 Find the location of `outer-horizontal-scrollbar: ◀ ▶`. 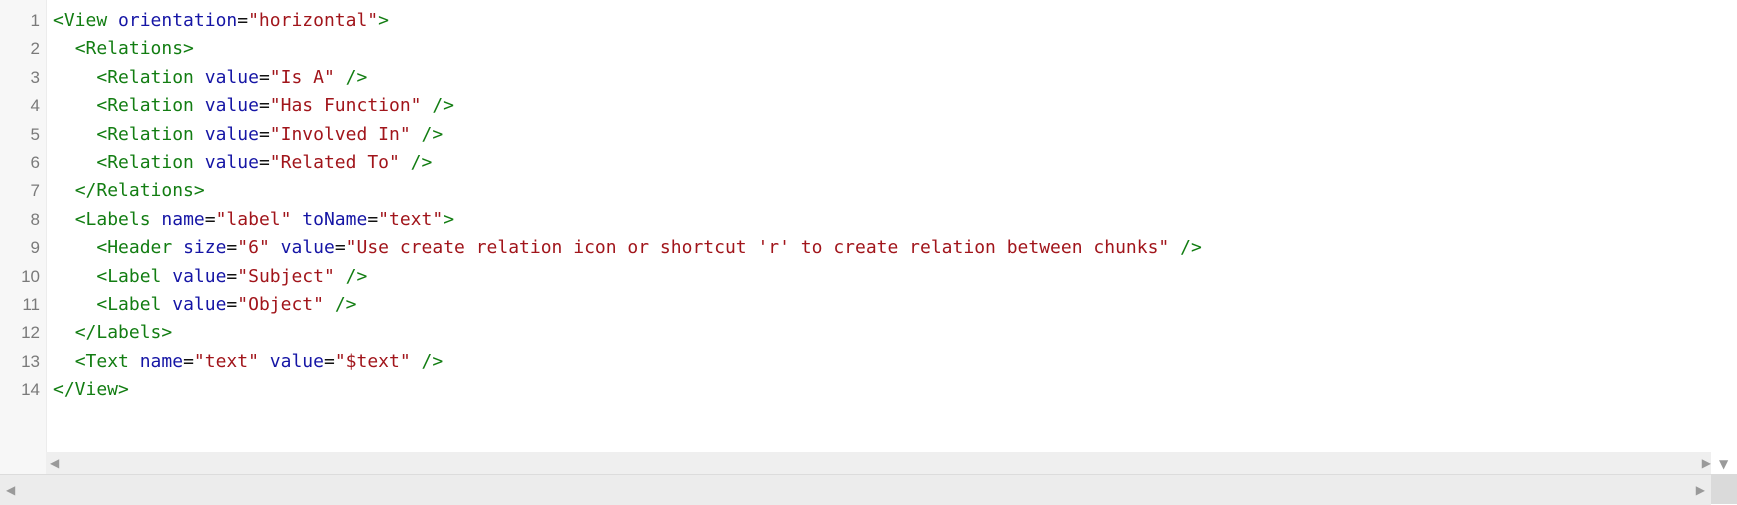

outer-horizontal-scrollbar: ◀ ▶ is located at coordinates (855, 489).